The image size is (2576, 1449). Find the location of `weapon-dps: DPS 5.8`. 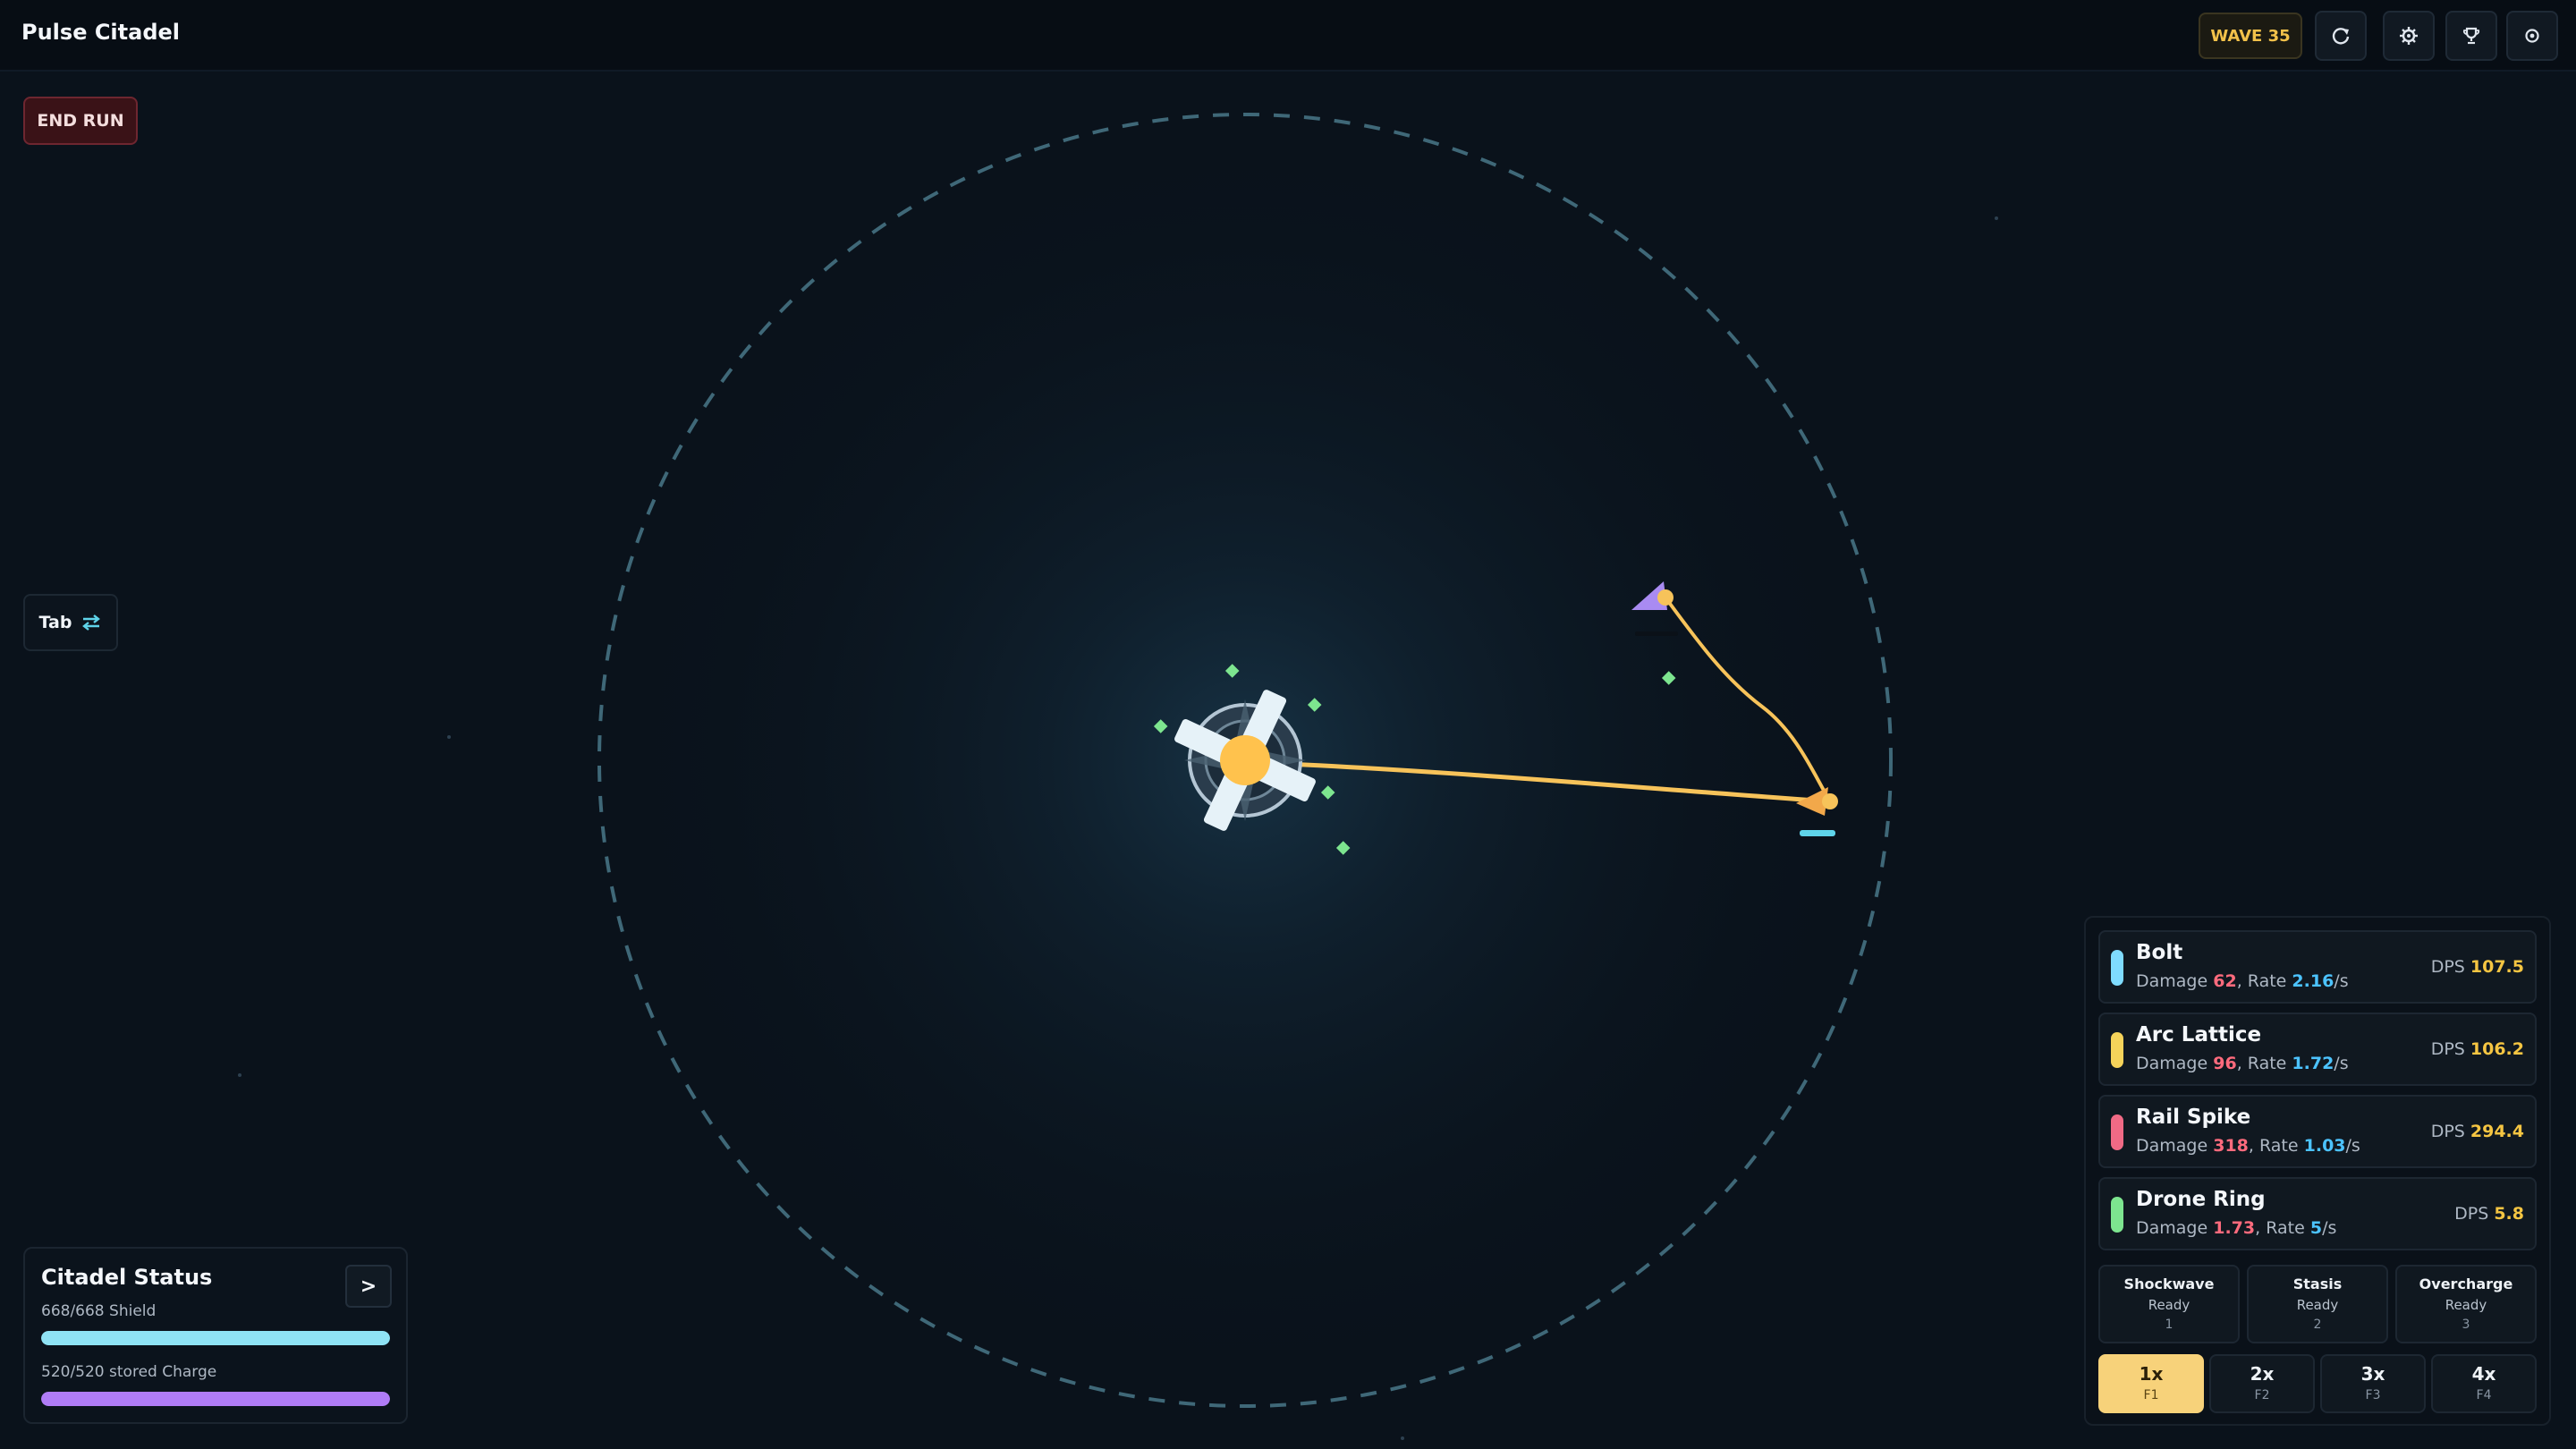

weapon-dps: DPS 5.8 is located at coordinates (2489, 1214).